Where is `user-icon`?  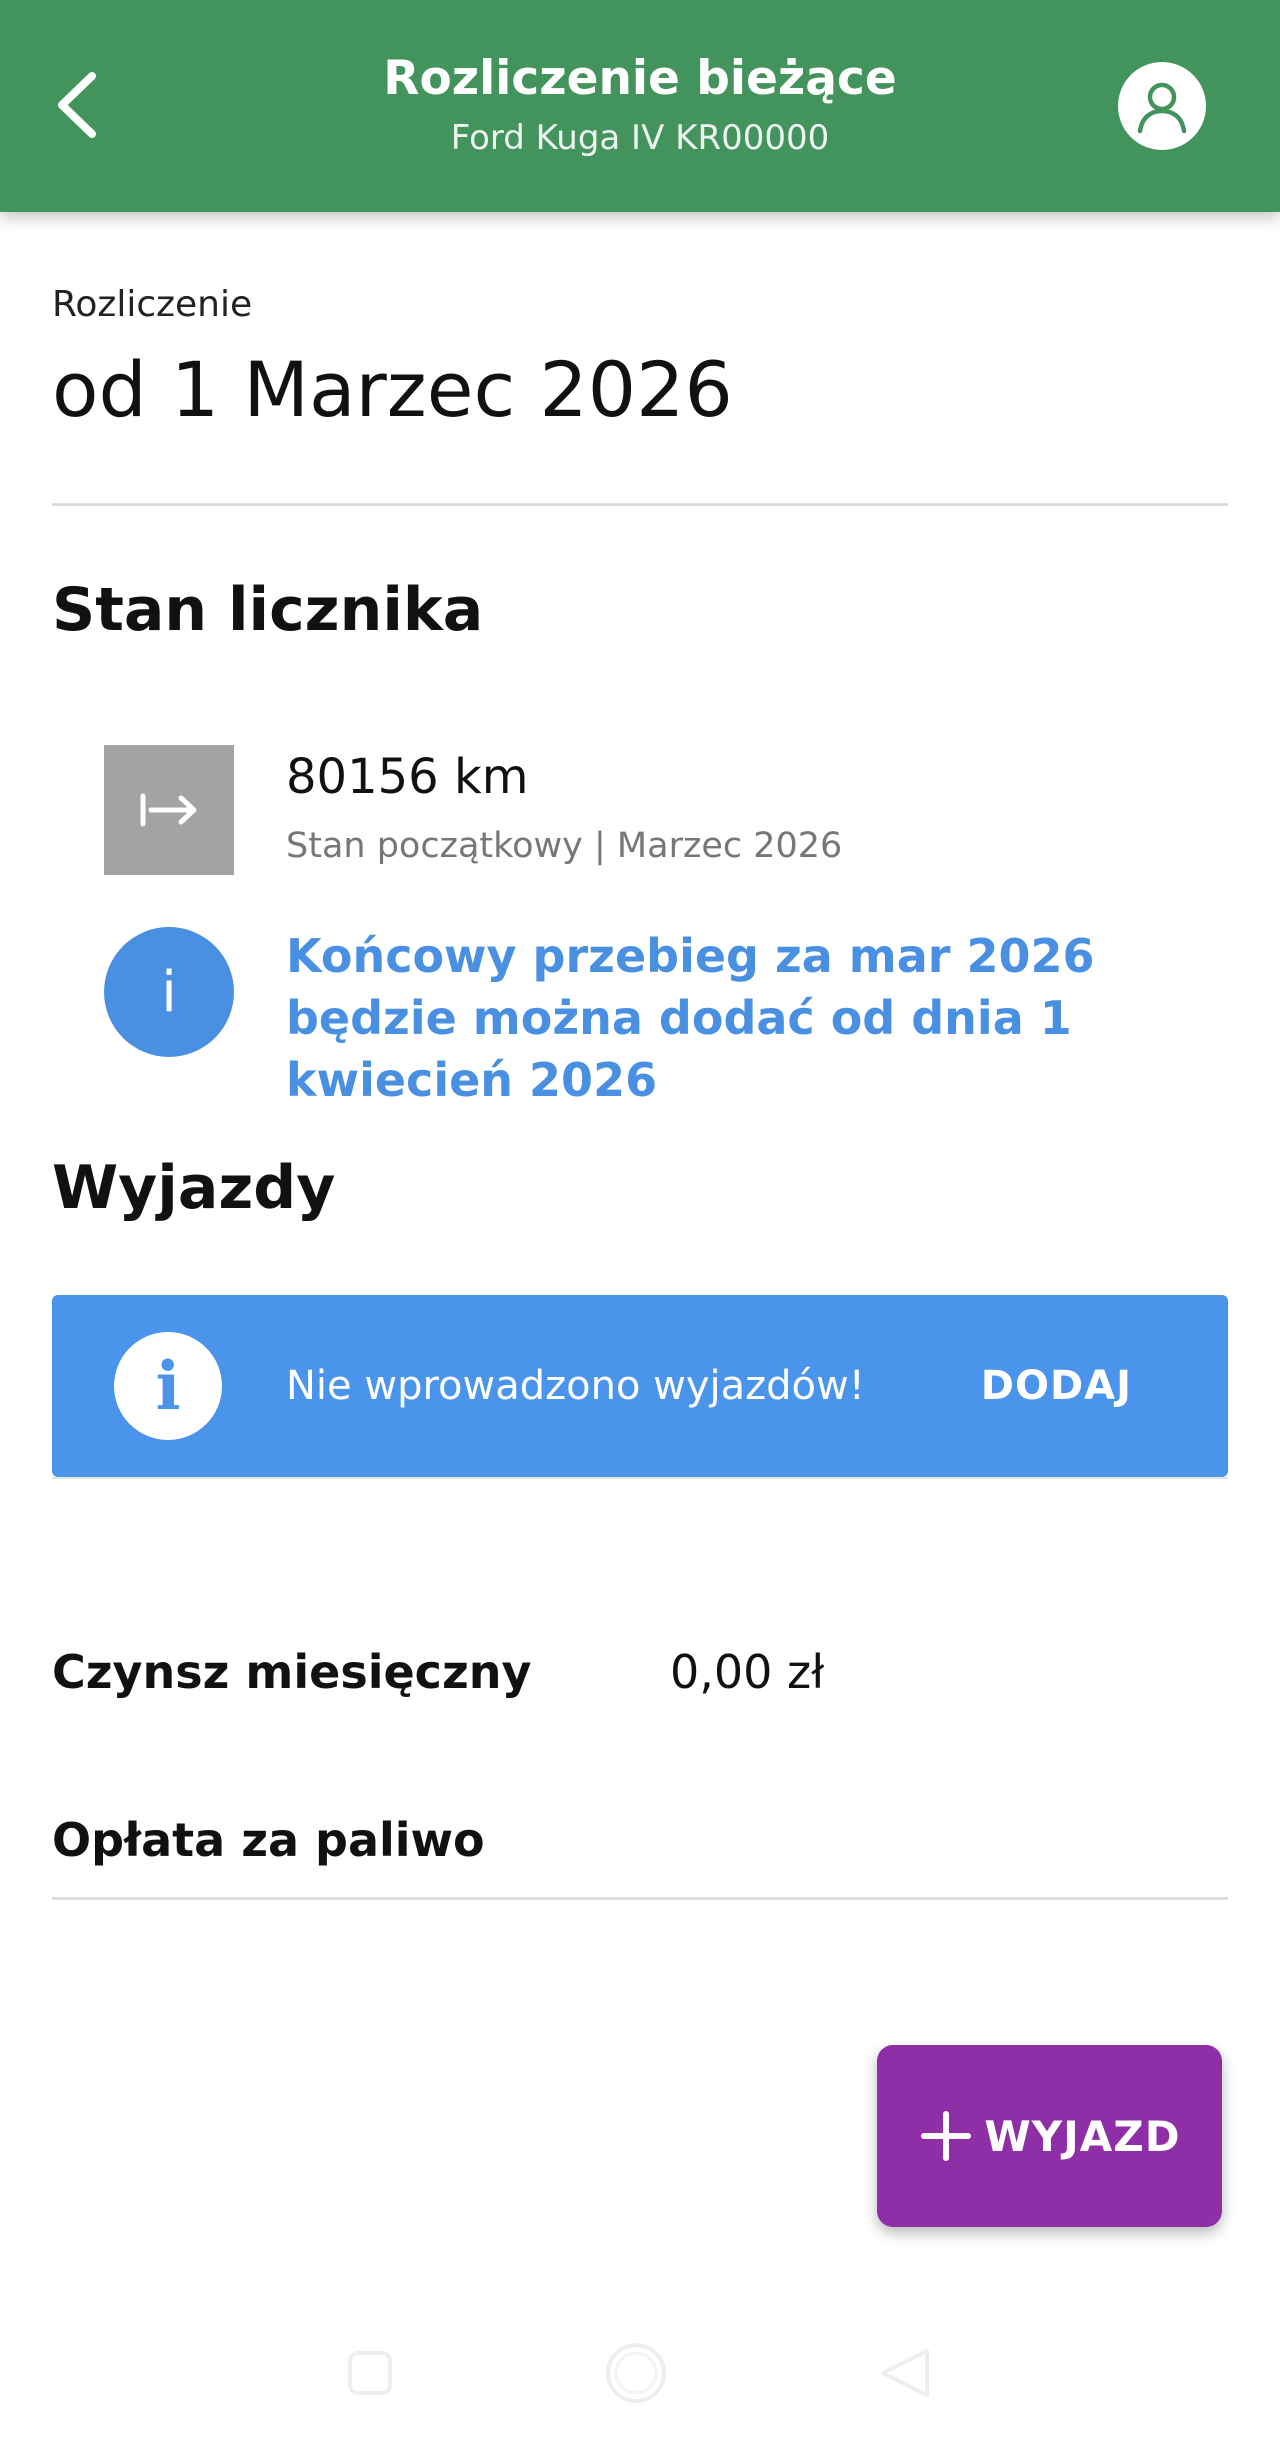 user-icon is located at coordinates (1162, 108).